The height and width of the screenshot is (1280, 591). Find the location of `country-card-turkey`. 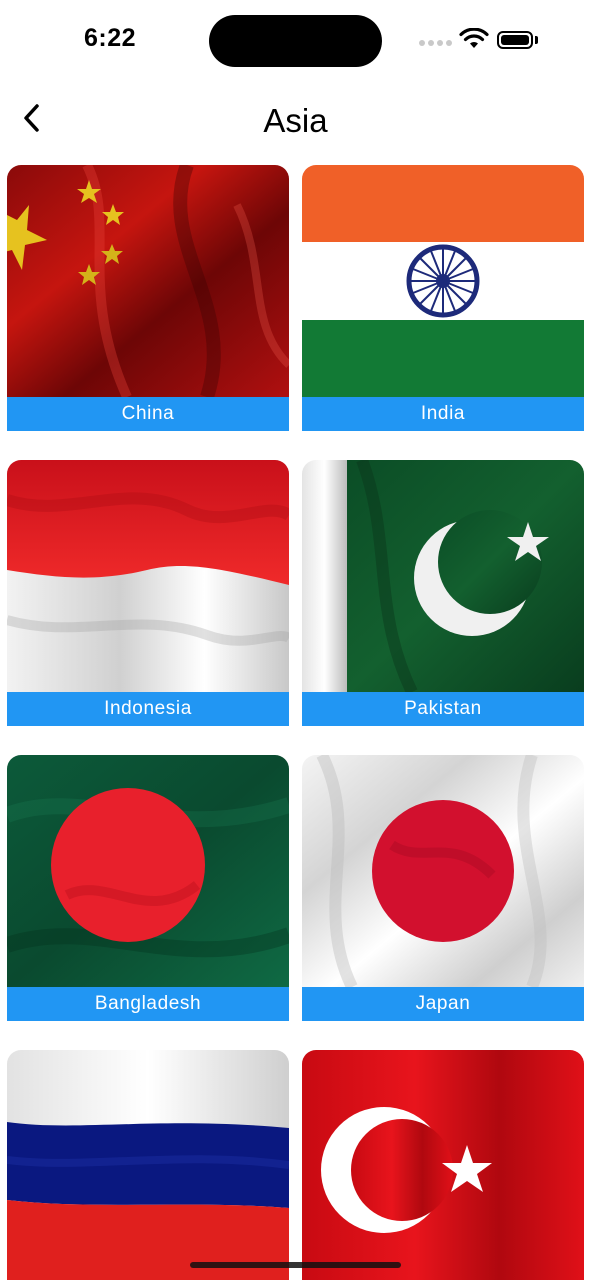

country-card-turkey is located at coordinates (443, 1165).